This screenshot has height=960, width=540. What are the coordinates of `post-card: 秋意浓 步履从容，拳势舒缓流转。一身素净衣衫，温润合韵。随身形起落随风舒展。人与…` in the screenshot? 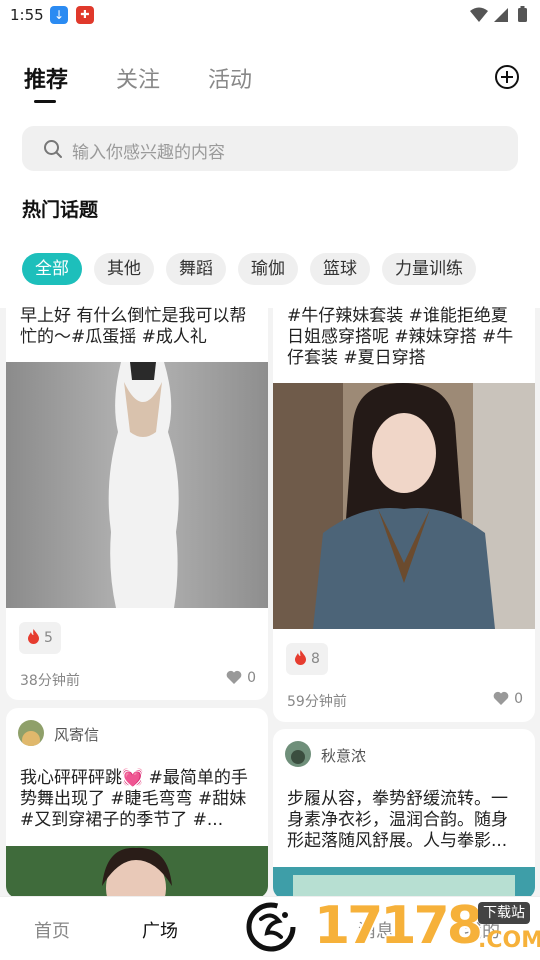 It's located at (404, 814).